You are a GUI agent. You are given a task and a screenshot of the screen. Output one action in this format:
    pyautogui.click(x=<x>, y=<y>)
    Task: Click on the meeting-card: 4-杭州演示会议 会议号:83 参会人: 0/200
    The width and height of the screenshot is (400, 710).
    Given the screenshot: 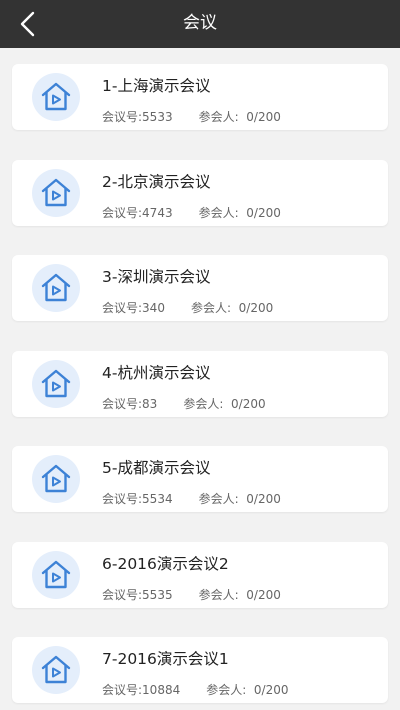 What is the action you would take?
    pyautogui.click(x=200, y=383)
    